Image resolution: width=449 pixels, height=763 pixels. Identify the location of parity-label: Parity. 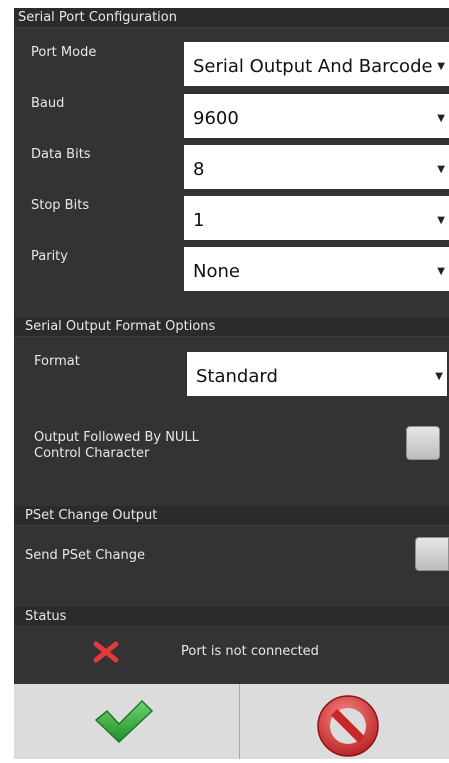
(49, 256).